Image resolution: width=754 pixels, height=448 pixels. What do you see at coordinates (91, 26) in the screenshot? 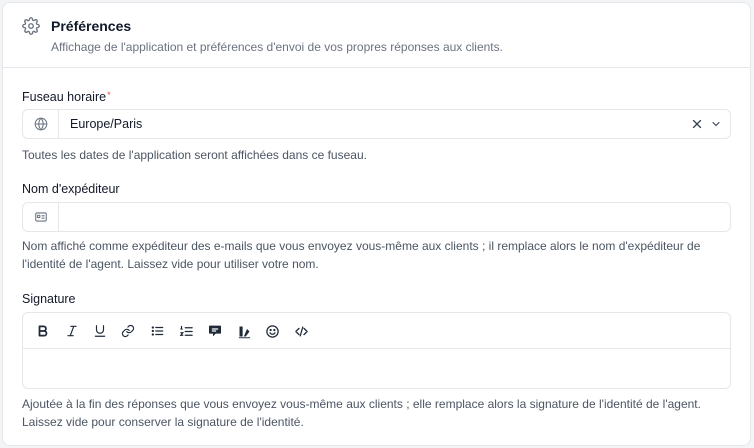
I see `page-title: Préférences` at bounding box center [91, 26].